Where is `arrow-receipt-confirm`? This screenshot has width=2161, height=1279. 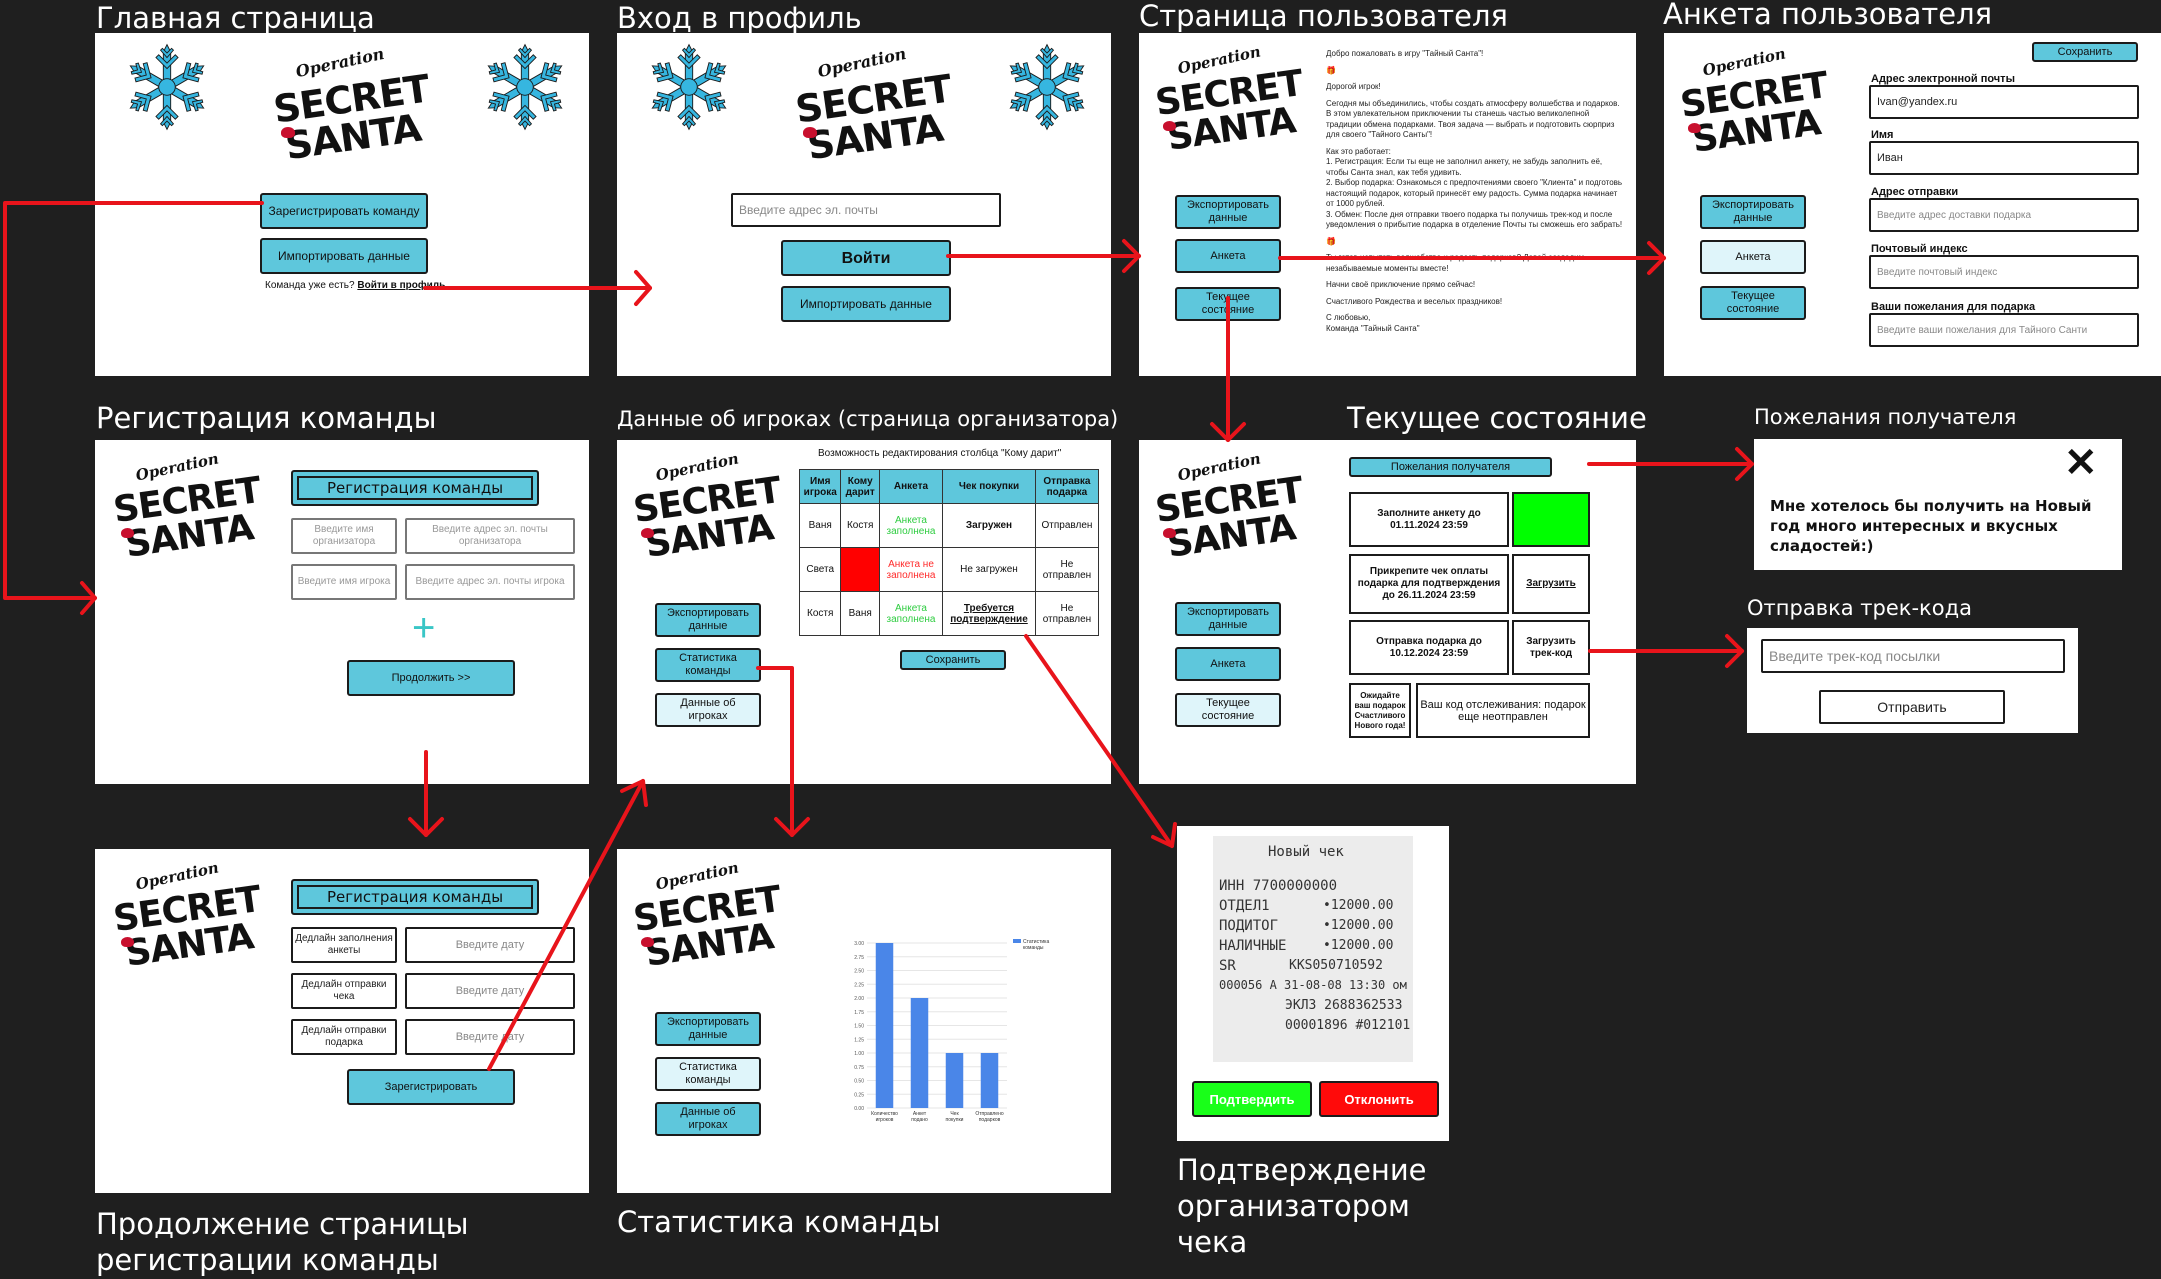 arrow-receipt-confirm is located at coordinates (1099, 741).